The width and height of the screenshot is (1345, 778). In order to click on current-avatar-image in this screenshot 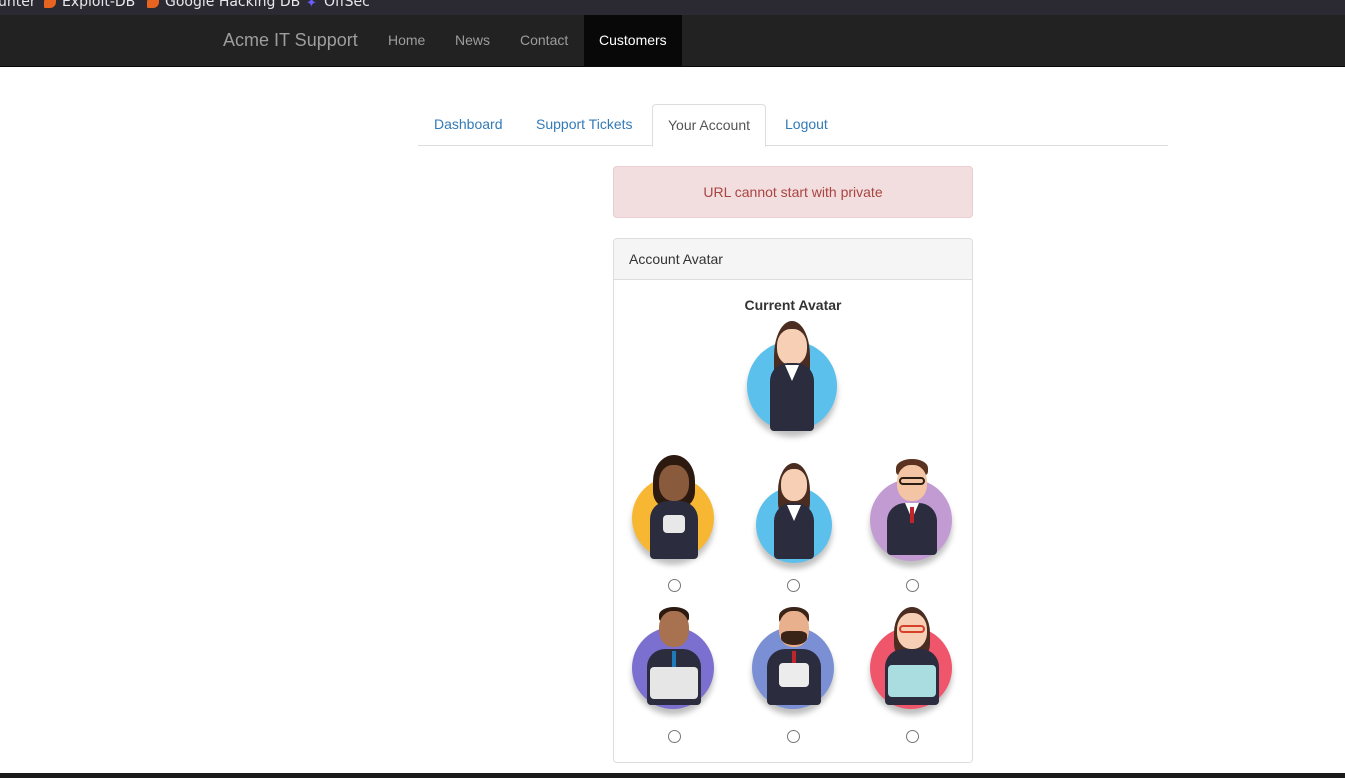, I will do `click(792, 376)`.